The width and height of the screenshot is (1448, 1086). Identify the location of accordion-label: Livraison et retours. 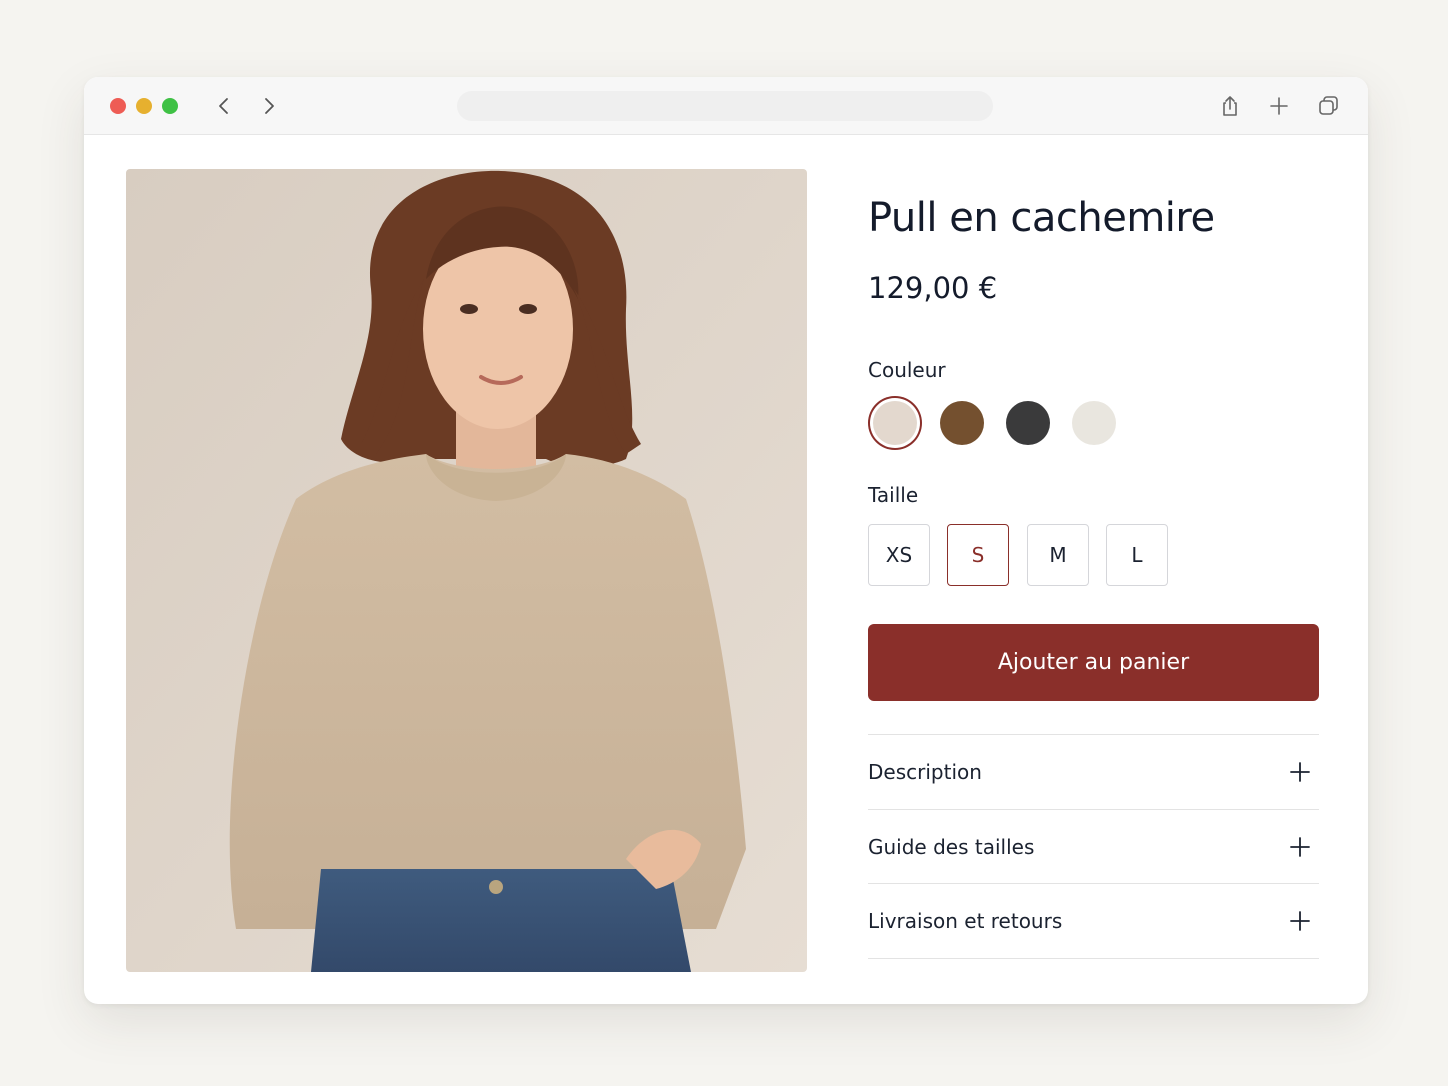
(965, 921).